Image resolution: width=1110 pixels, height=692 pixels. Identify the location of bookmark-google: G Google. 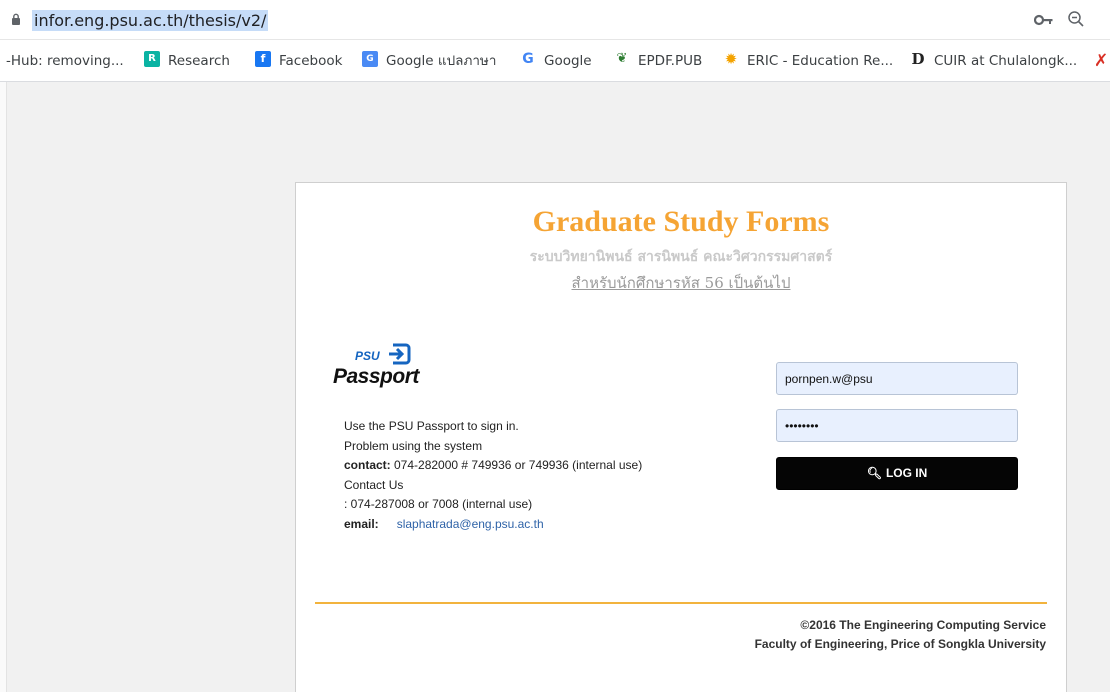
(555, 61).